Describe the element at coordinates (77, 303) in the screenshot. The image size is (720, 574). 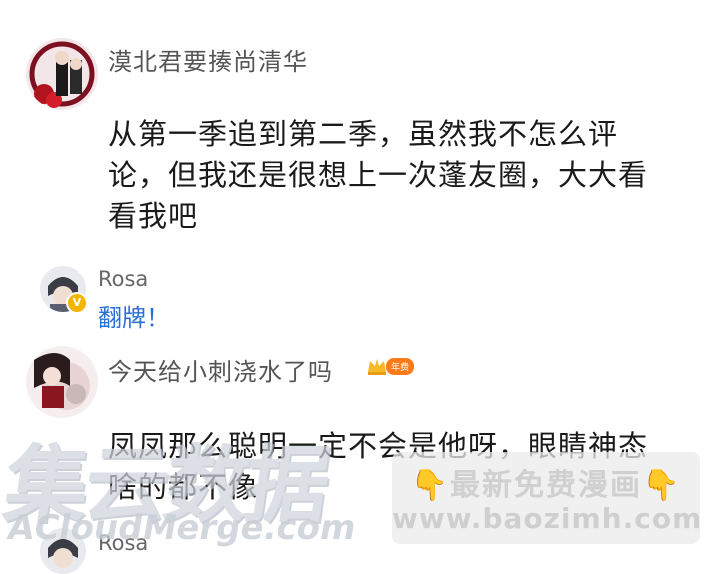
I see `verified-badge-icon: V` at that location.